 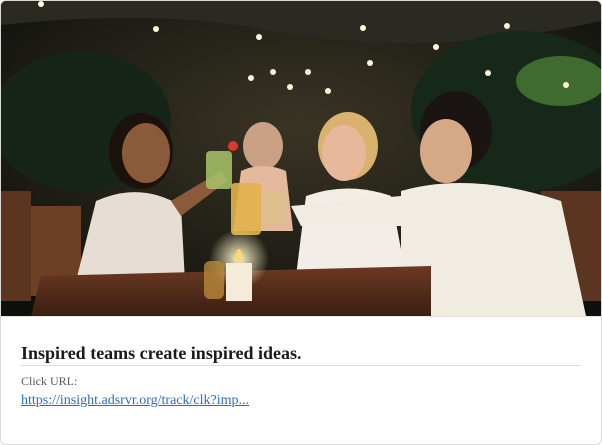 I want to click on divider, so click(x=301, y=365).